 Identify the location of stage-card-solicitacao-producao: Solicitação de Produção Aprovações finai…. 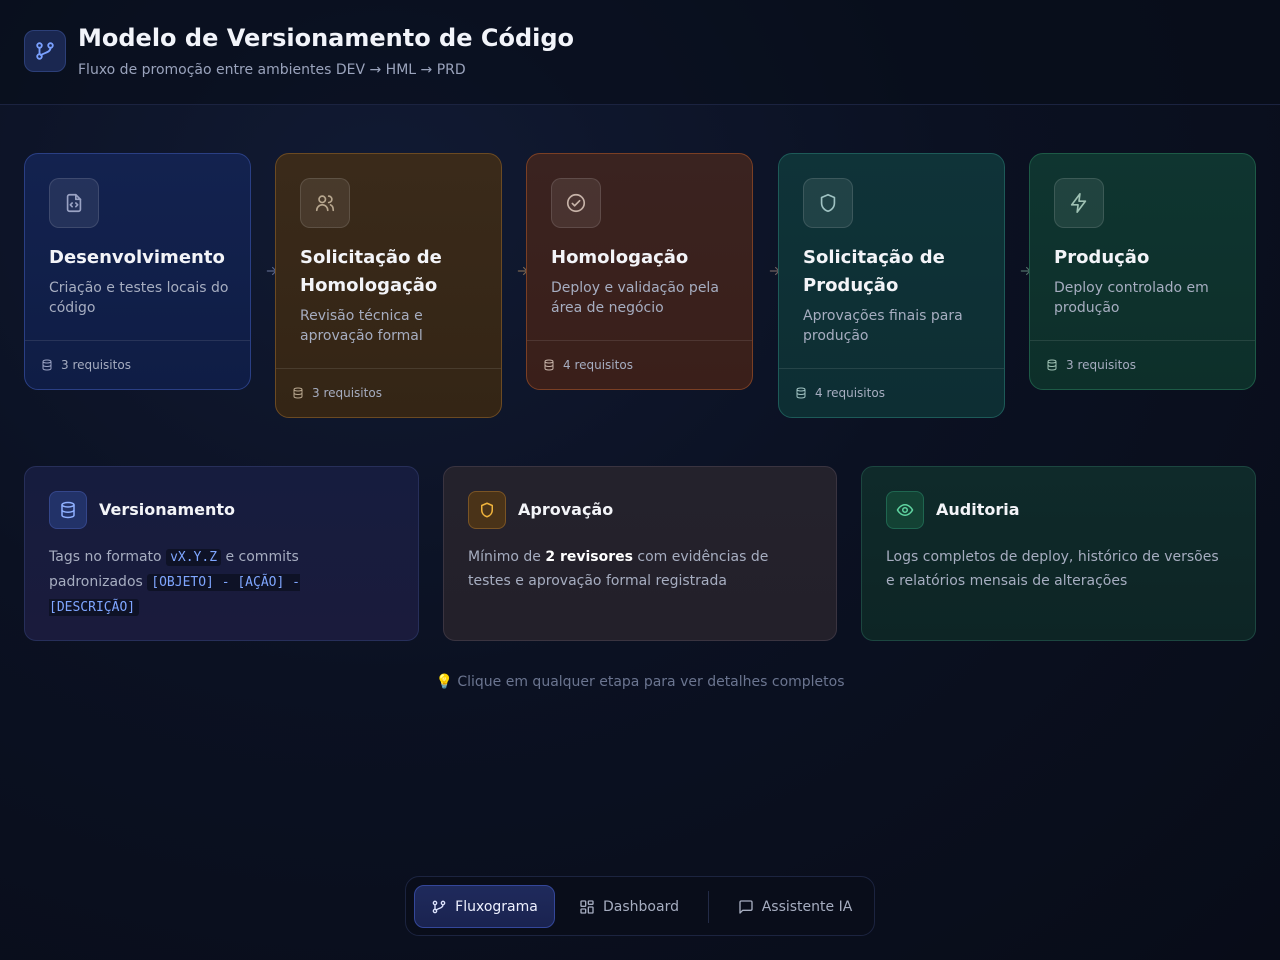
(891, 285).